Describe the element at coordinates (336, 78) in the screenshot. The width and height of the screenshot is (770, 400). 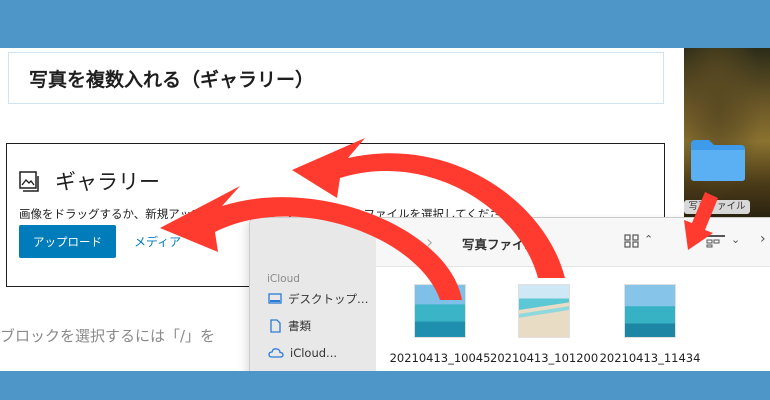
I see `heading-block: 写真を複数入れる（ギャラリー）` at that location.